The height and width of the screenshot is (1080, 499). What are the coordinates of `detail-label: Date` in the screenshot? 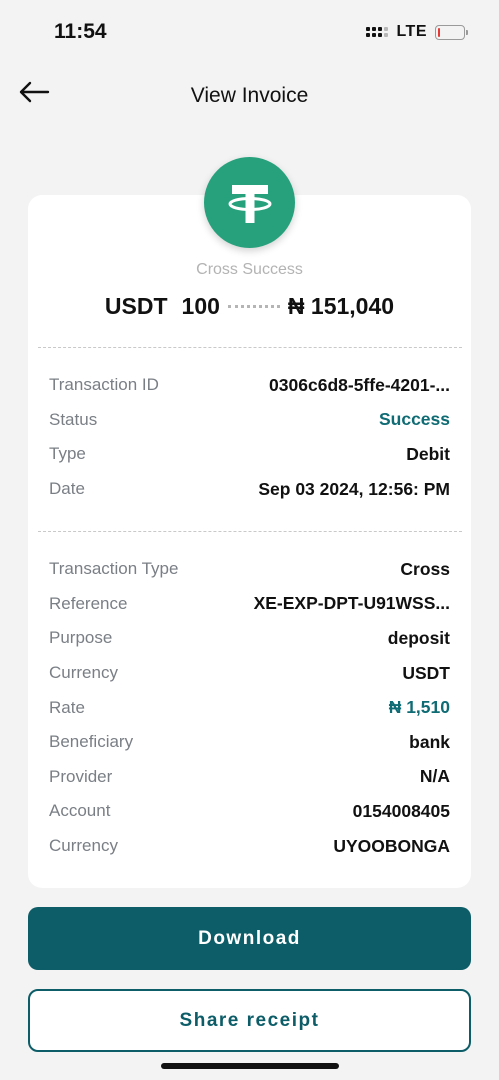 It's located at (67, 489).